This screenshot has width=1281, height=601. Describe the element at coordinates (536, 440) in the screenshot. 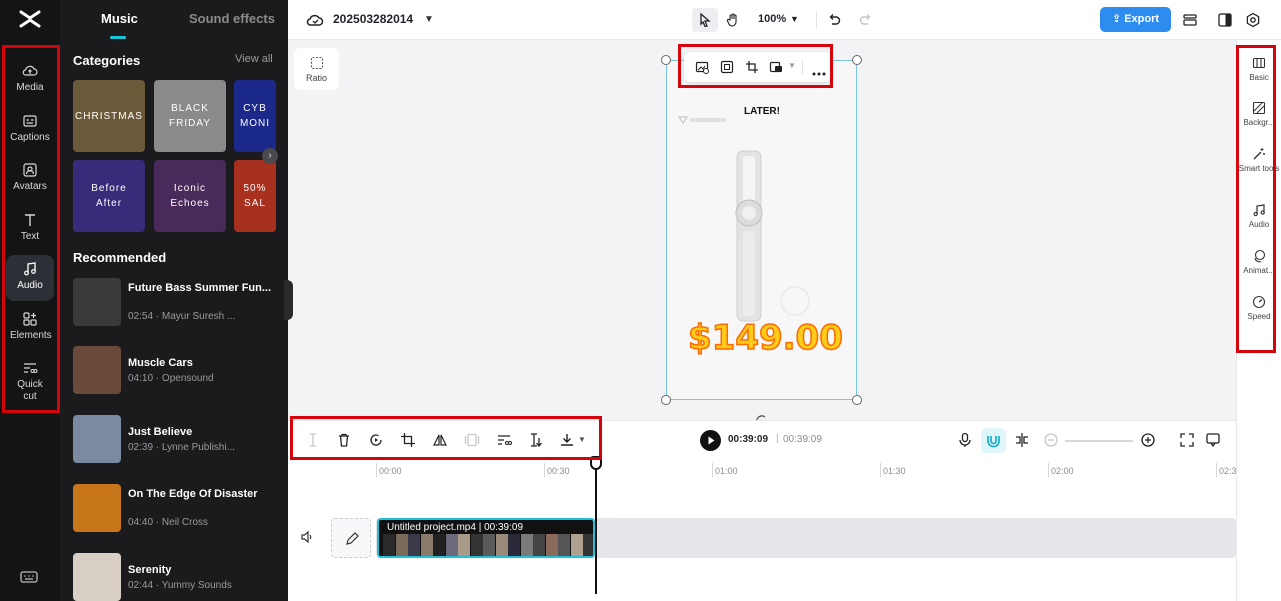

I see `trim-text-icon` at that location.